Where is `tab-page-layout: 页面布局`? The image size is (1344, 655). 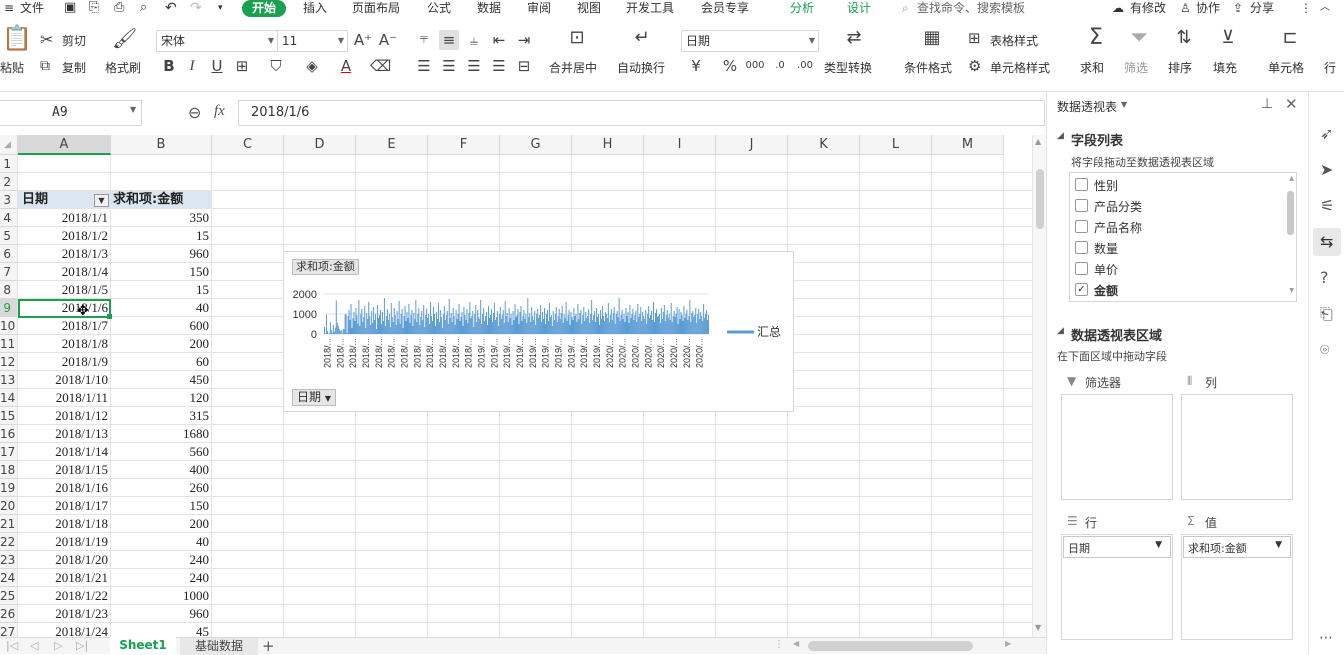 tab-page-layout: 页面布局 is located at coordinates (376, 9).